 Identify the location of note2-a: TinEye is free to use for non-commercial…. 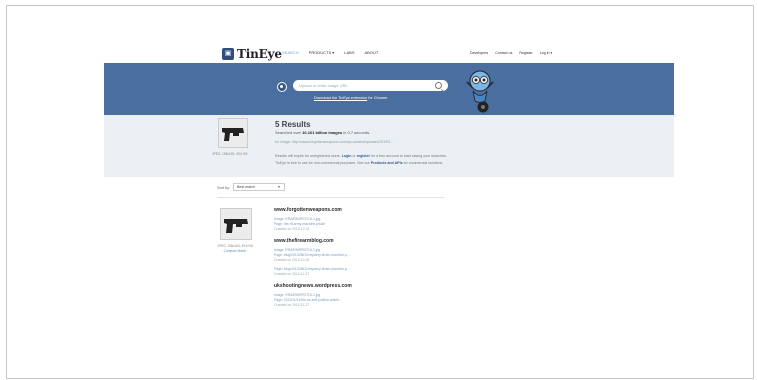
(323, 163).